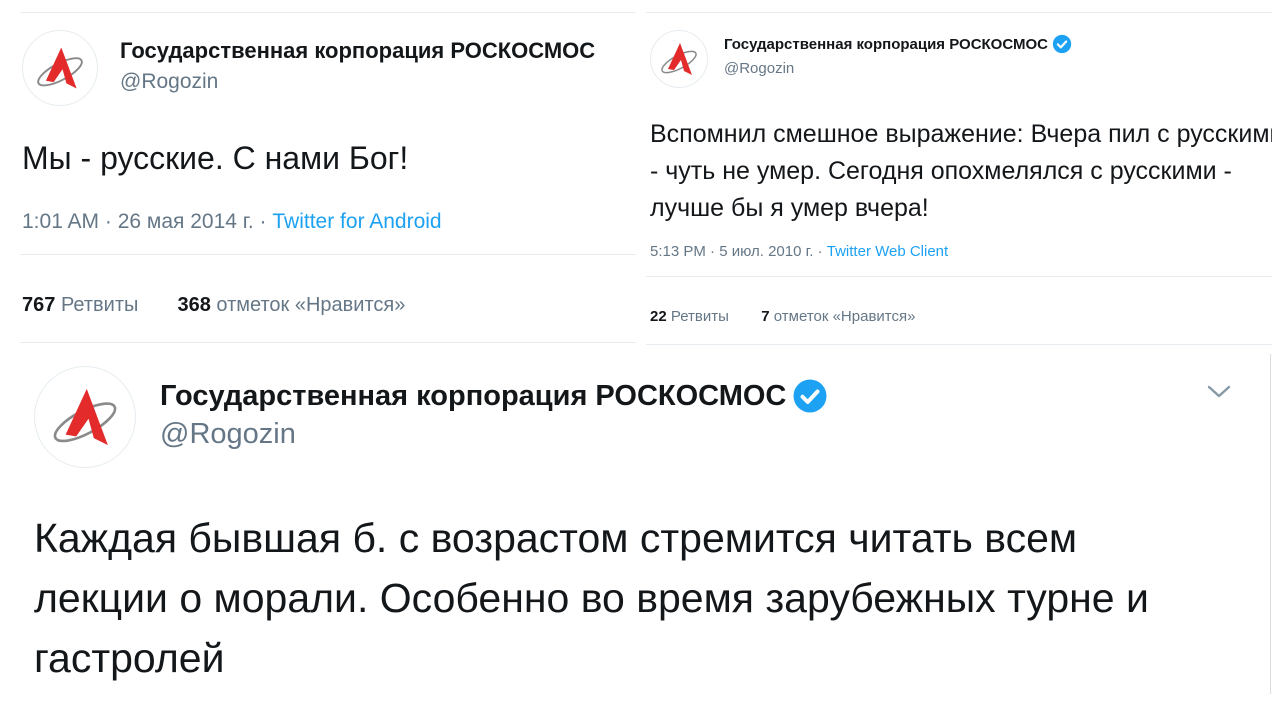  I want to click on likes-stat: 7 отметок «Нравится», so click(838, 316).